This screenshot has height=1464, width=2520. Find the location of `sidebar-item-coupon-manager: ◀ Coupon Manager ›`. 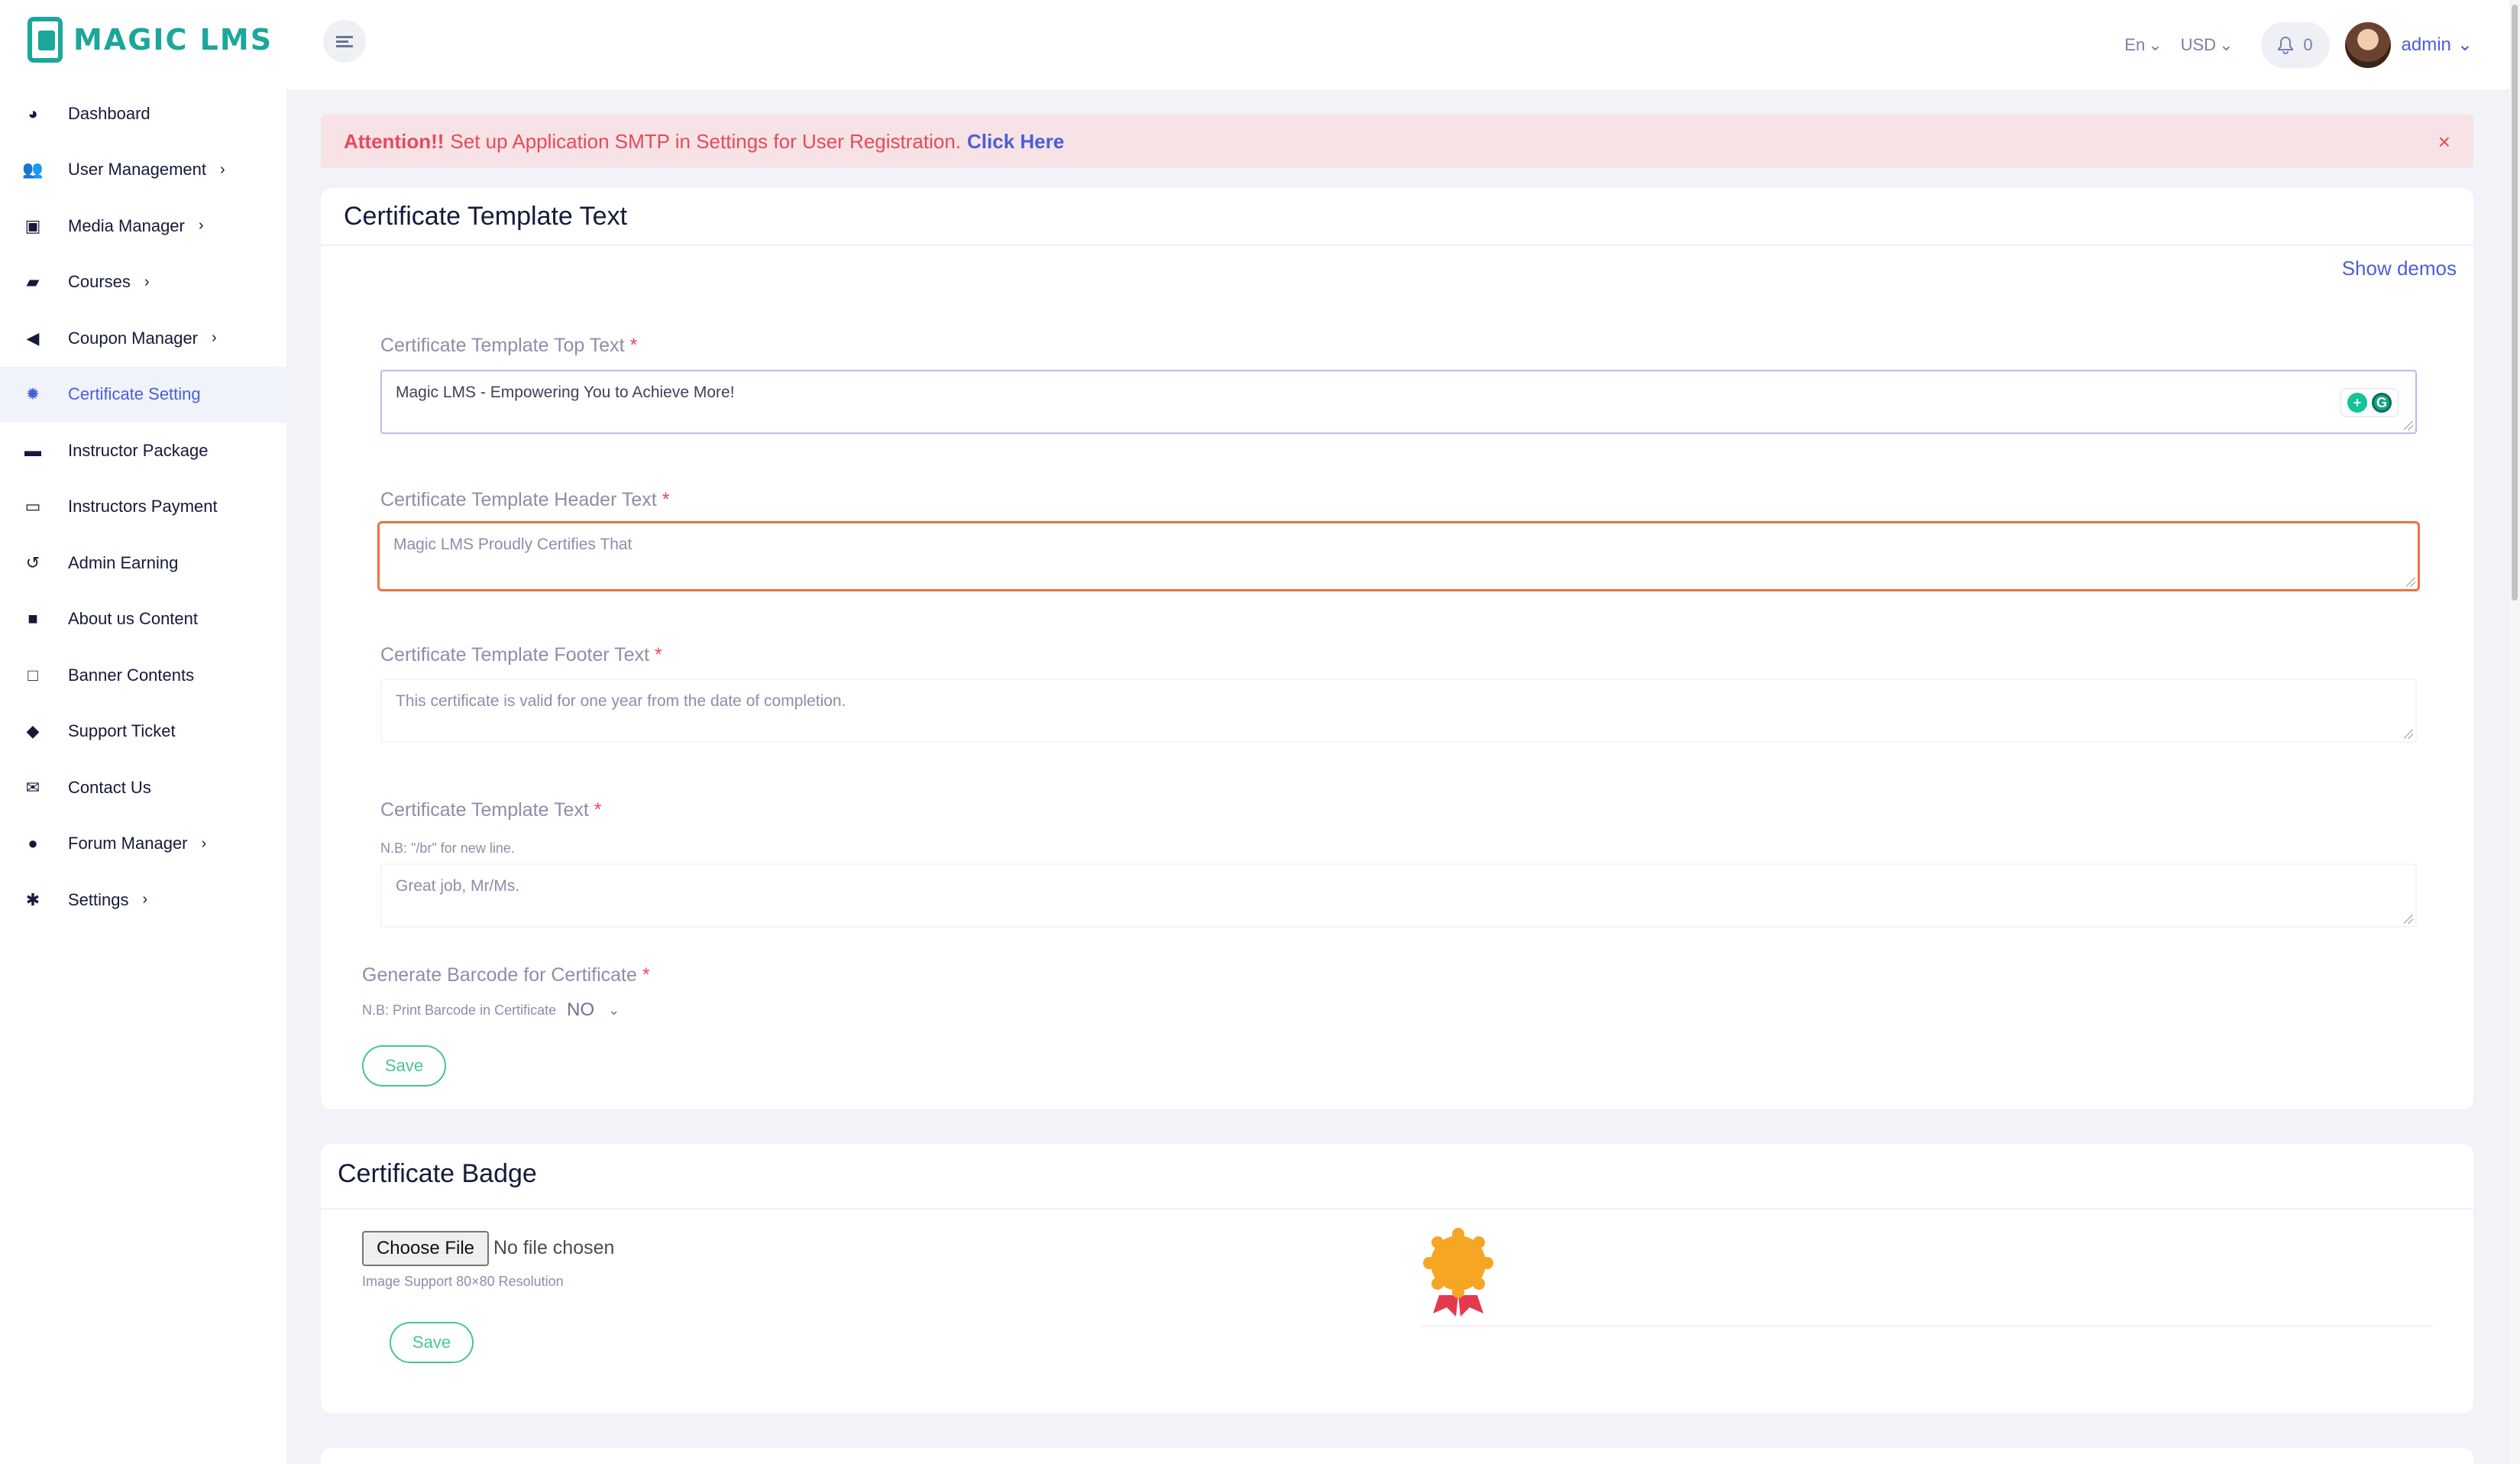

sidebar-item-coupon-manager: ◀ Coupon Manager › is located at coordinates (143, 338).